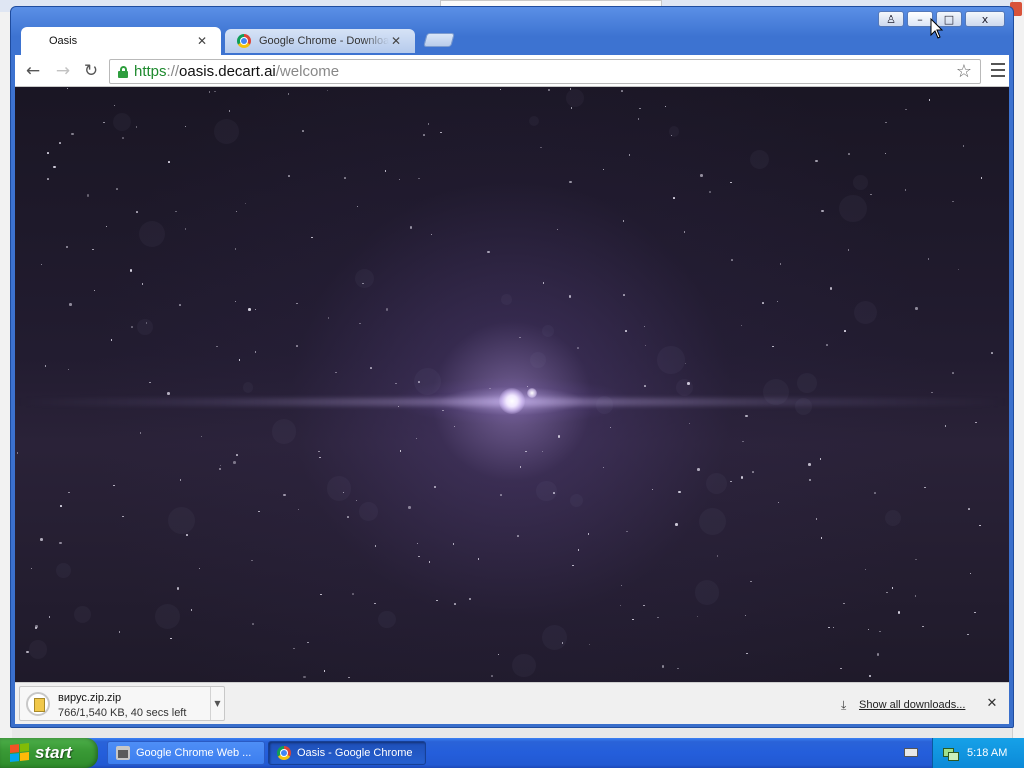 The image size is (1024, 768). What do you see at coordinates (91, 71) in the screenshot?
I see `reload-button: ↻` at bounding box center [91, 71].